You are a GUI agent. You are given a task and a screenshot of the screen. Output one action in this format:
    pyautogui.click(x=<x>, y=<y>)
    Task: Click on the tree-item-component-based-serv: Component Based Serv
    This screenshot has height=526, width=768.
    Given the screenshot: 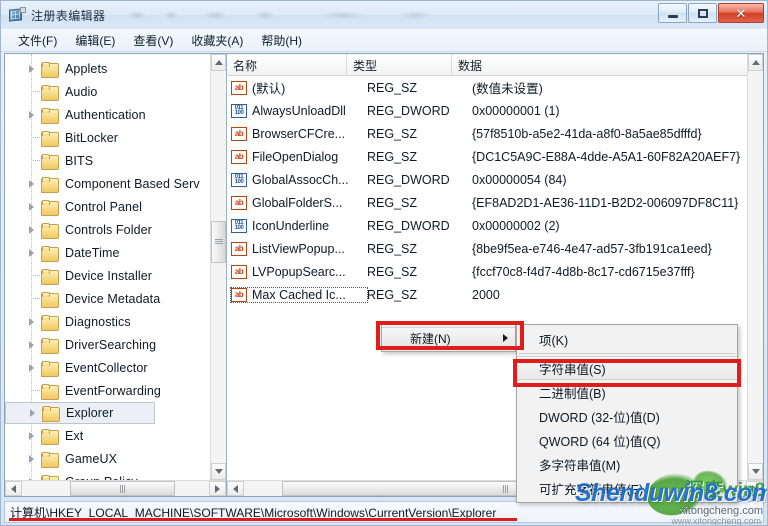 What is the action you would take?
    pyautogui.click(x=107, y=183)
    